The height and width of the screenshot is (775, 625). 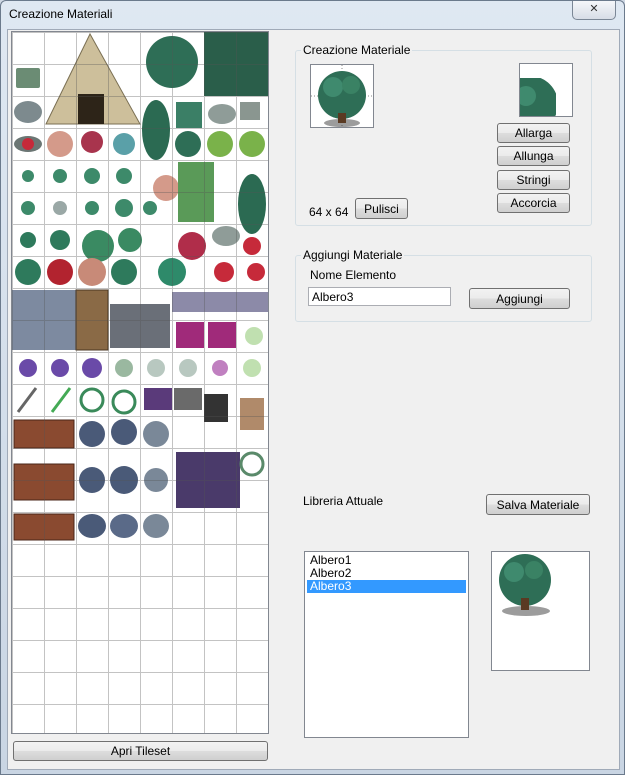 I want to click on library-preview, so click(x=540, y=611).